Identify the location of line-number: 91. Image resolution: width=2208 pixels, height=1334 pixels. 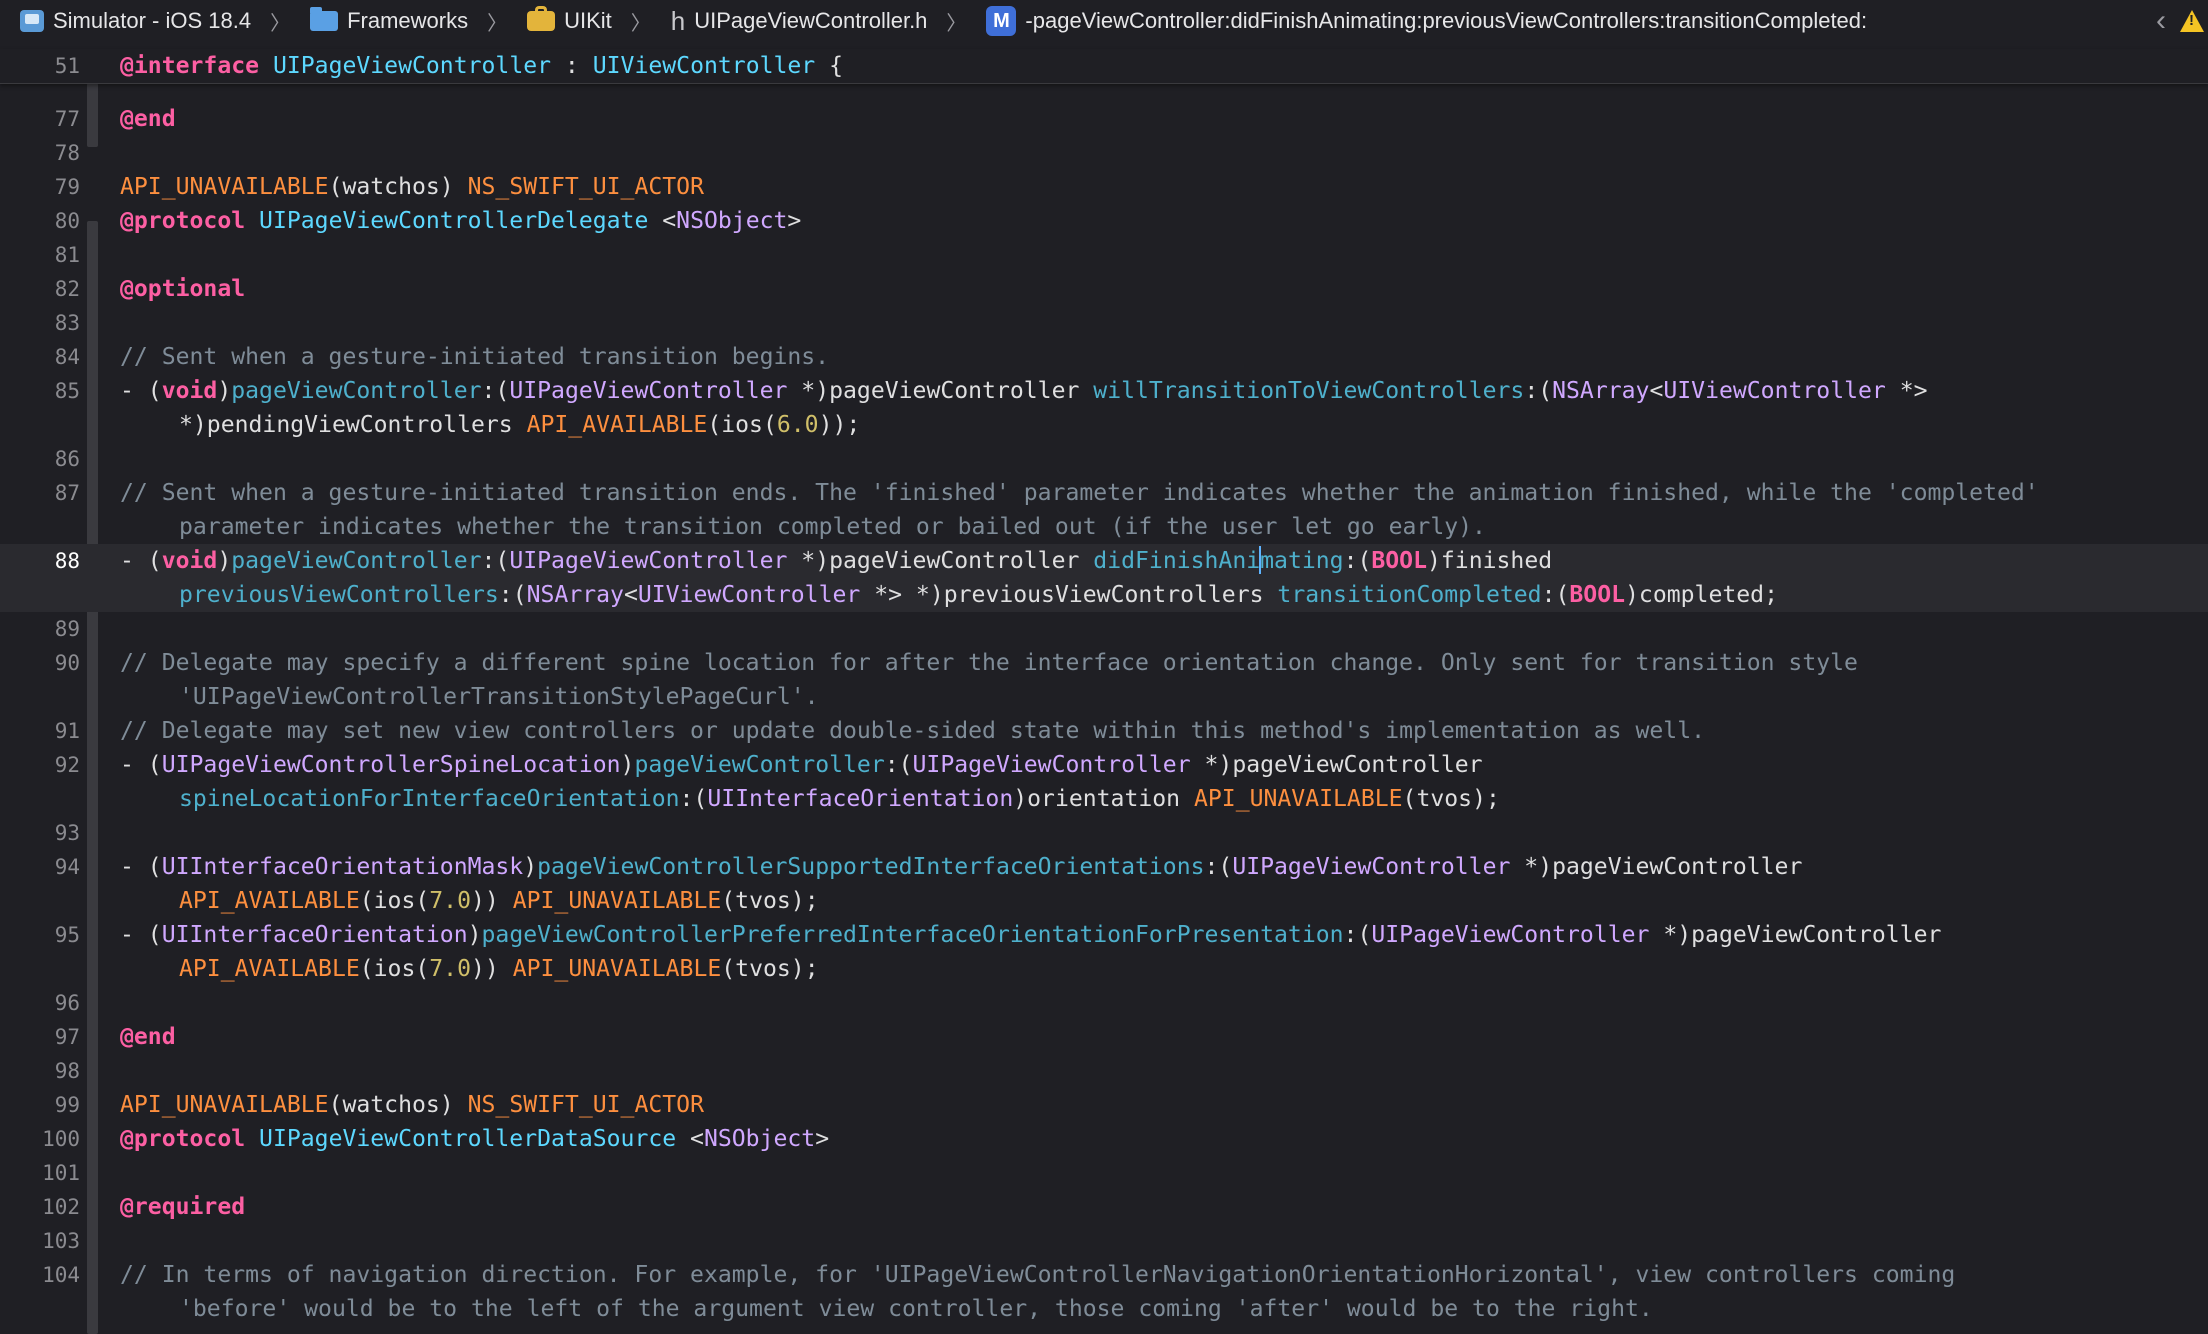
(67, 731).